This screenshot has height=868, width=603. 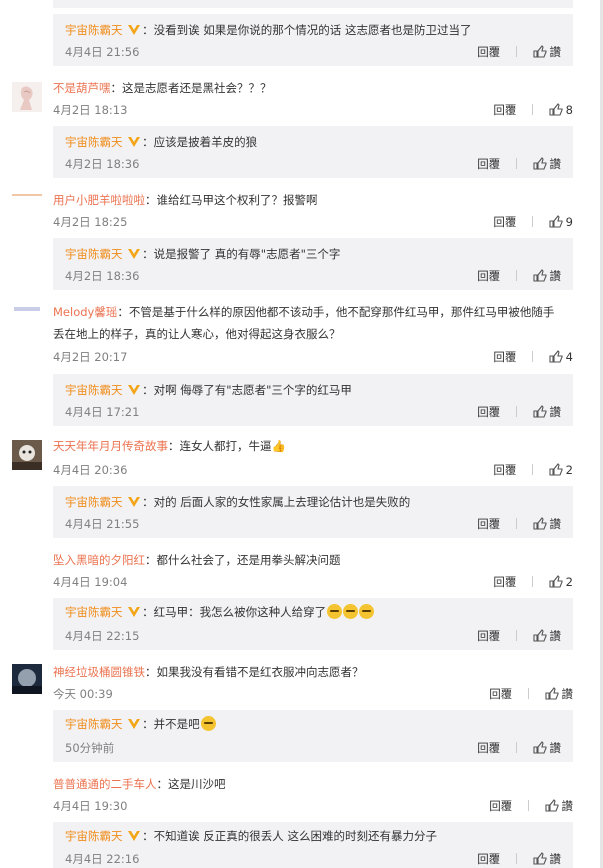 What do you see at coordinates (313, 211) in the screenshot?
I see `comment-item: 用户小肥羊啦啦啦：谁给红马甲这个权利了？报警啊 4月2日 18:25 回覆 9` at bounding box center [313, 211].